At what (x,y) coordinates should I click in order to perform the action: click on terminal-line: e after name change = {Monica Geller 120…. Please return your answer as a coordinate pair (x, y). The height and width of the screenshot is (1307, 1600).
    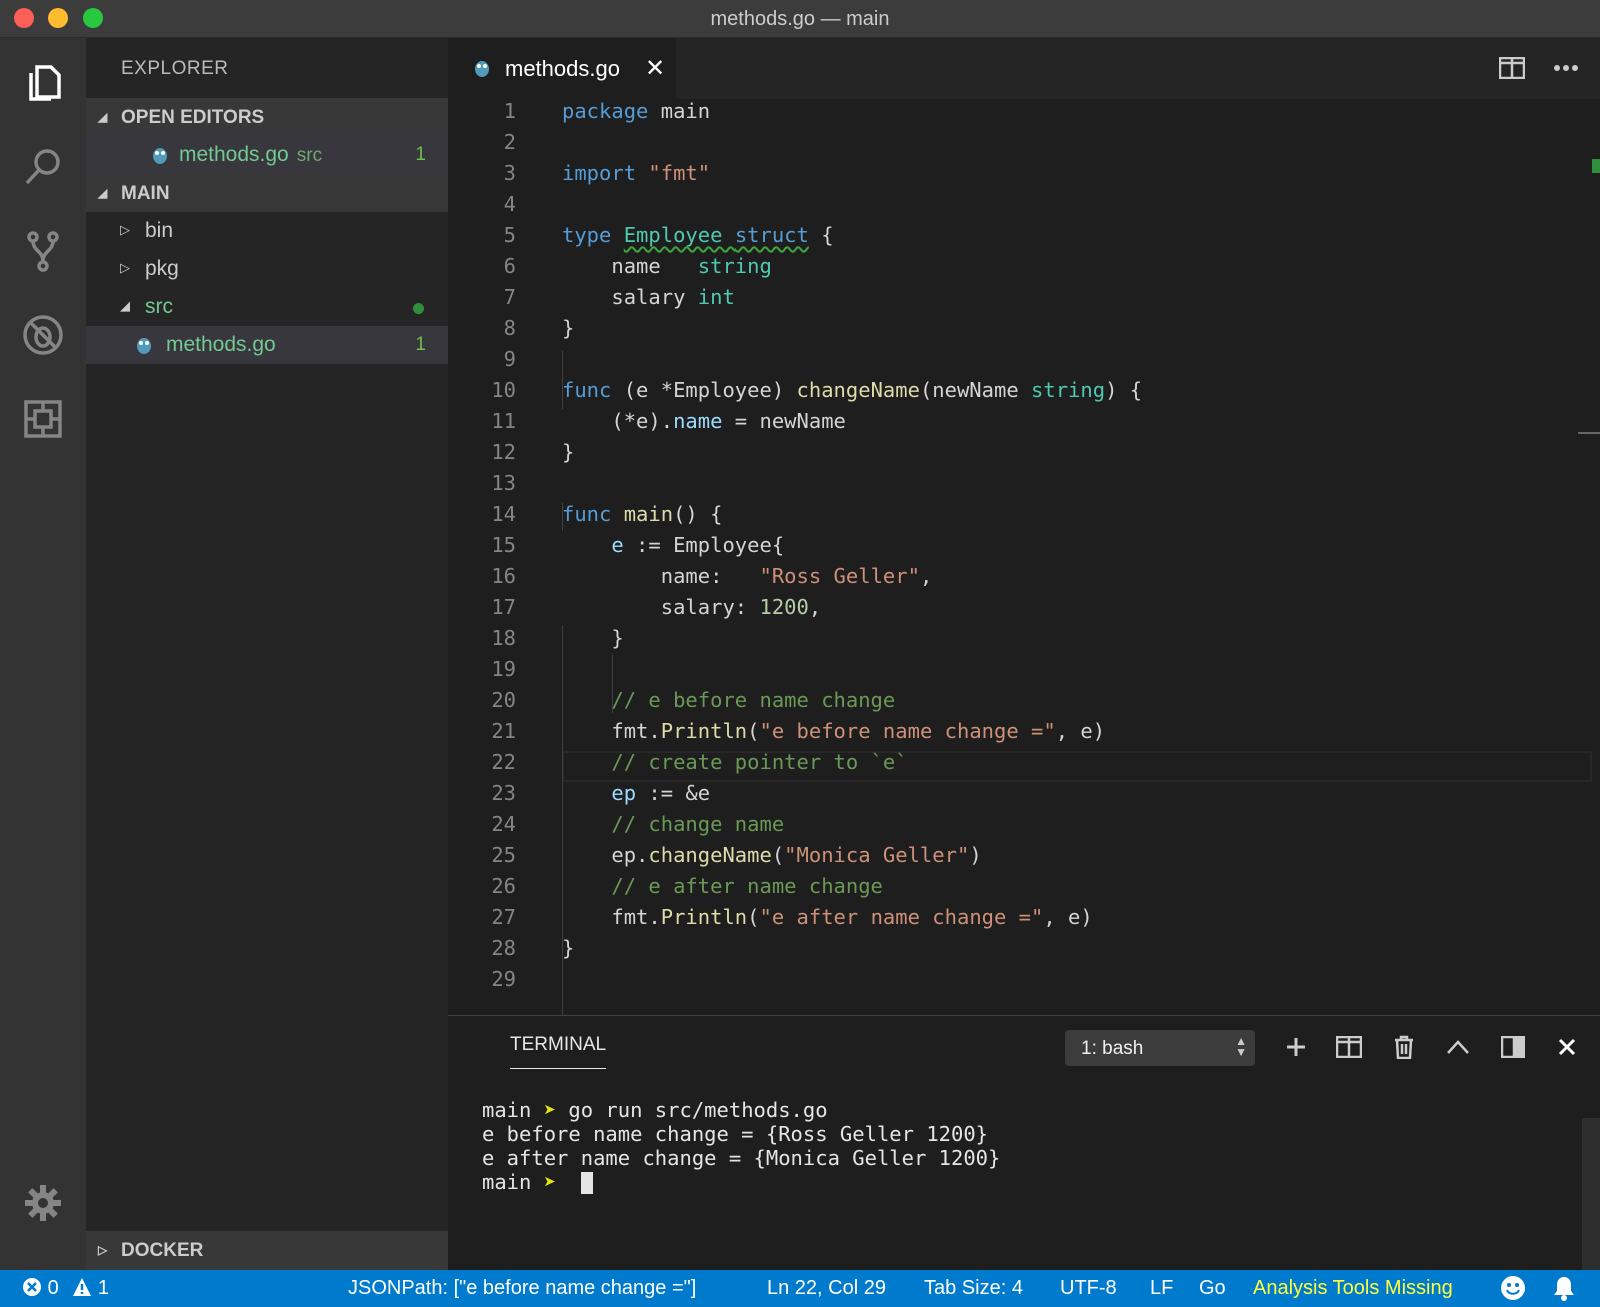
    Looking at the image, I should click on (741, 1158).